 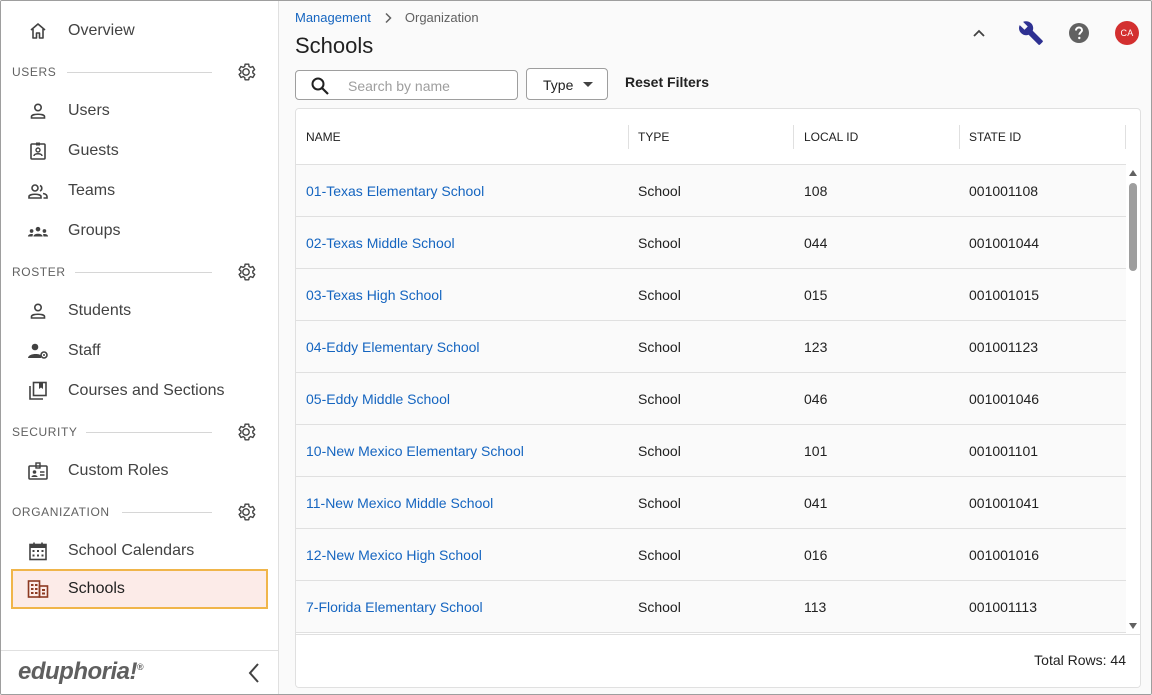 What do you see at coordinates (1127, 33) in the screenshot?
I see `user-avatar: CA` at bounding box center [1127, 33].